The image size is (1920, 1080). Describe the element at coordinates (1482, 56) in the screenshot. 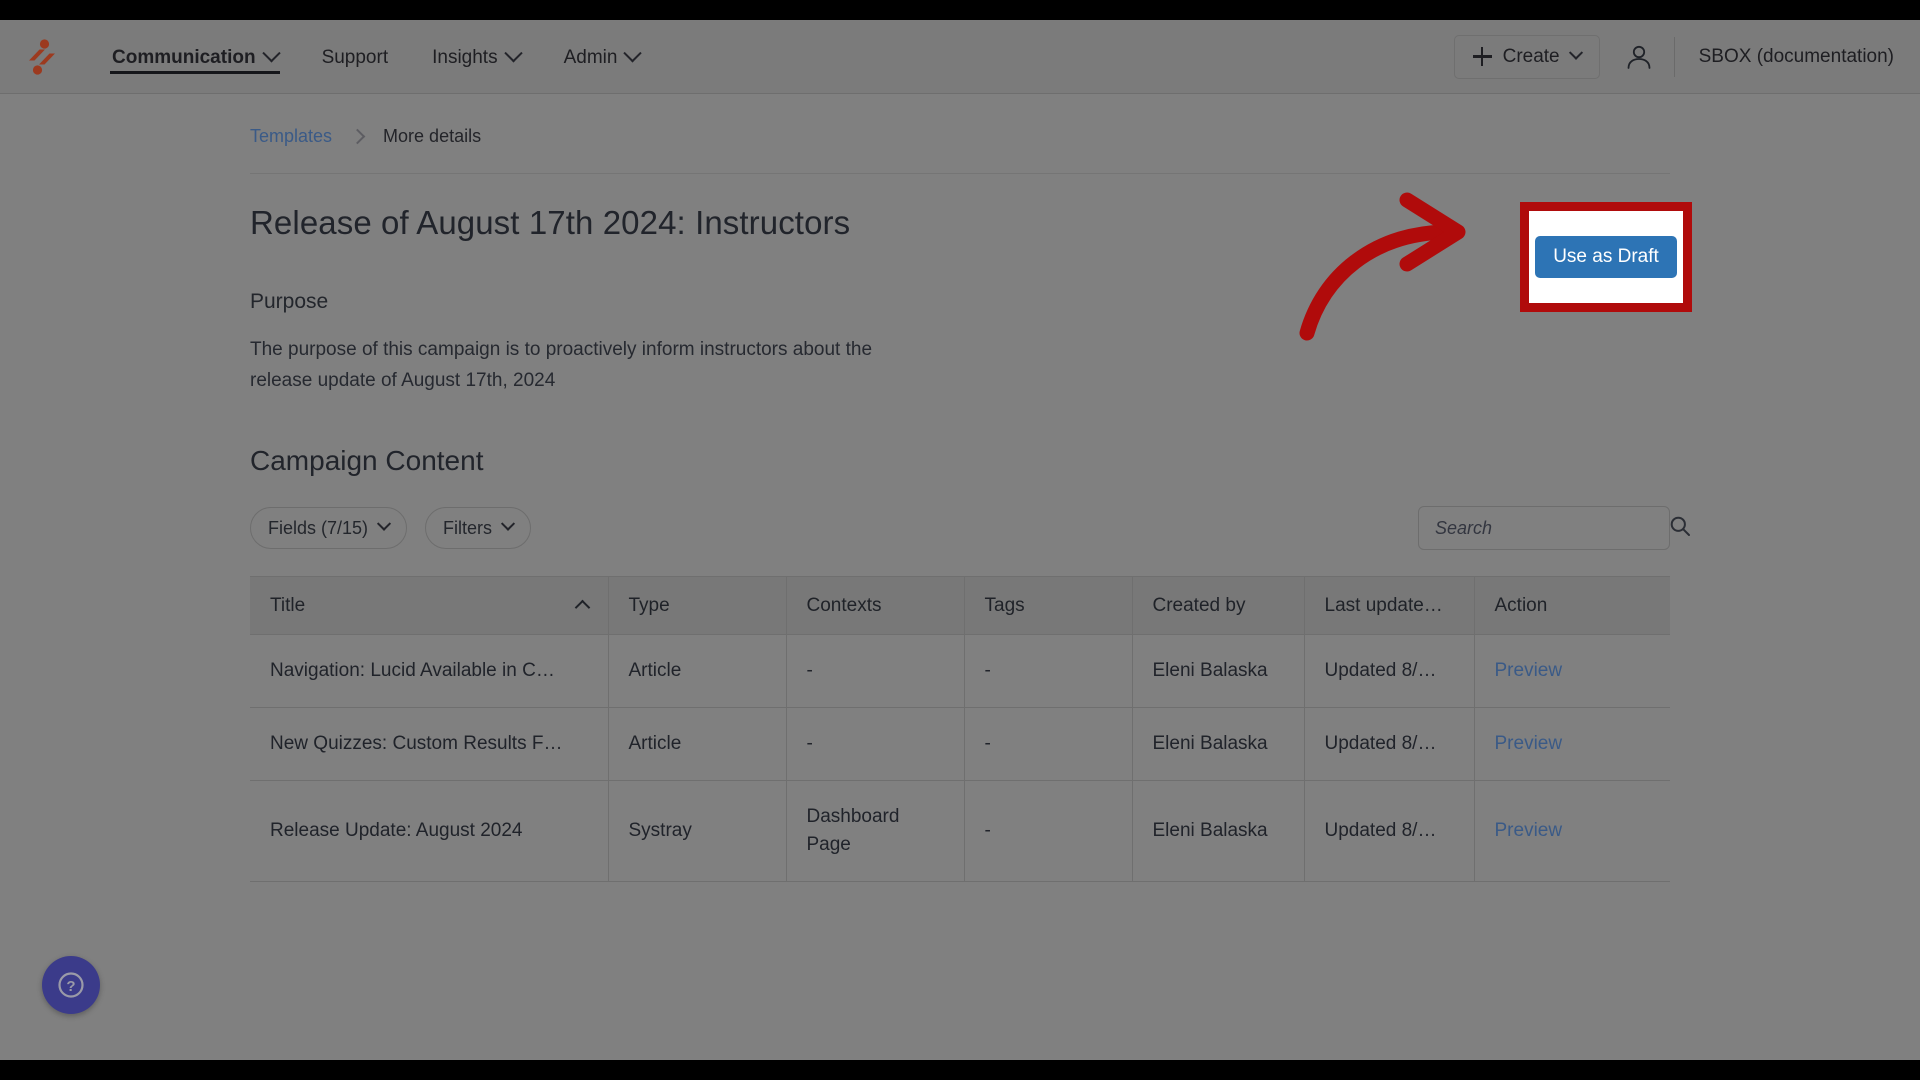

I see `plus-icon` at that location.